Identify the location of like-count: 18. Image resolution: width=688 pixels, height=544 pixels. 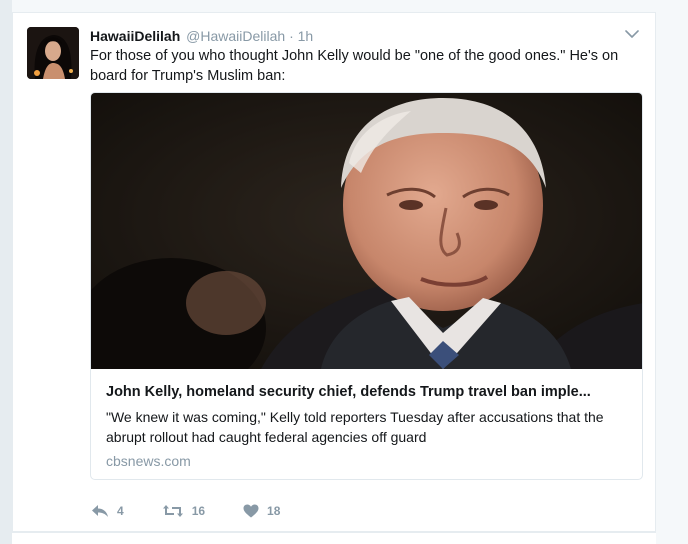
(274, 511).